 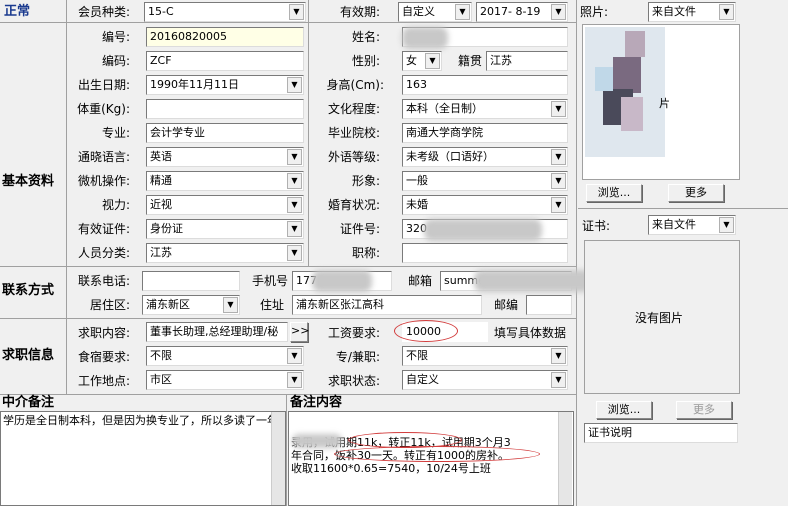 I want to click on certificate-placeholder: 没有图片, so click(x=659, y=318).